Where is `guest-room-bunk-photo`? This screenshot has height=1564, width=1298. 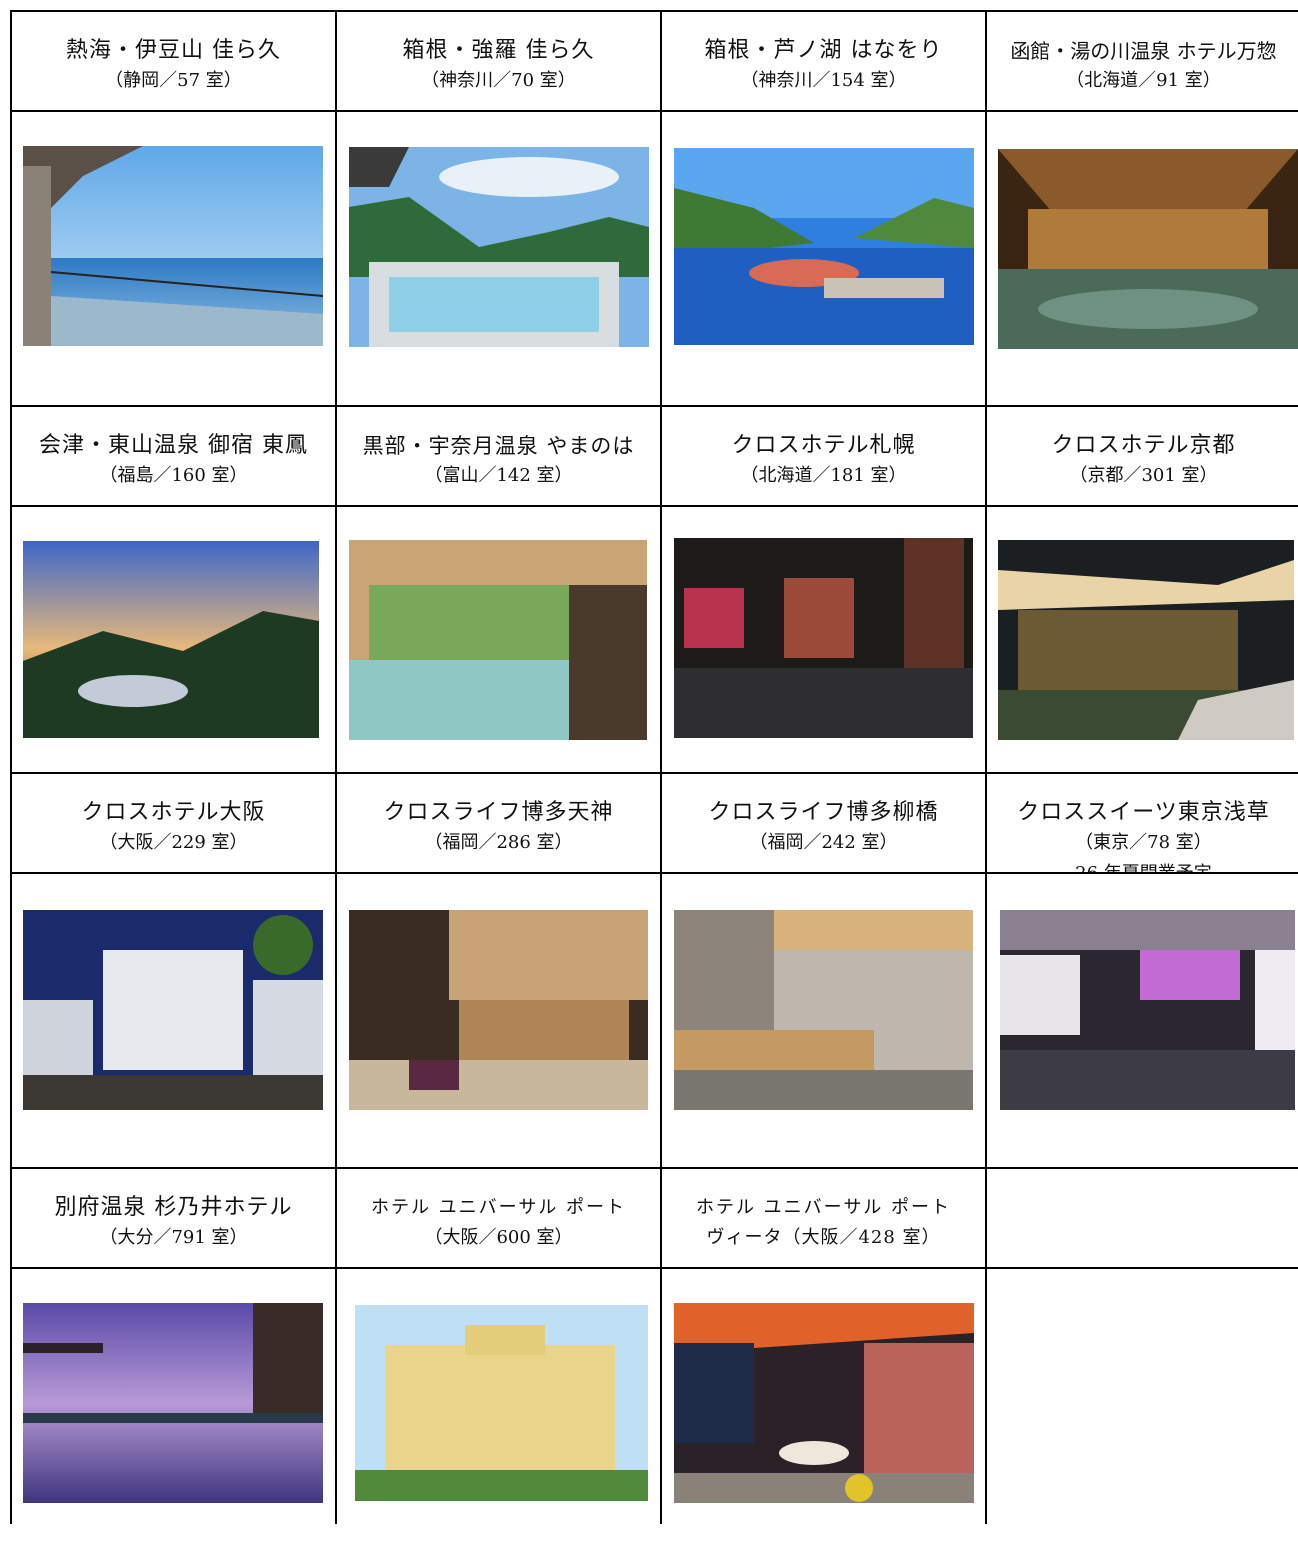 guest-room-bunk-photo is located at coordinates (824, 1403).